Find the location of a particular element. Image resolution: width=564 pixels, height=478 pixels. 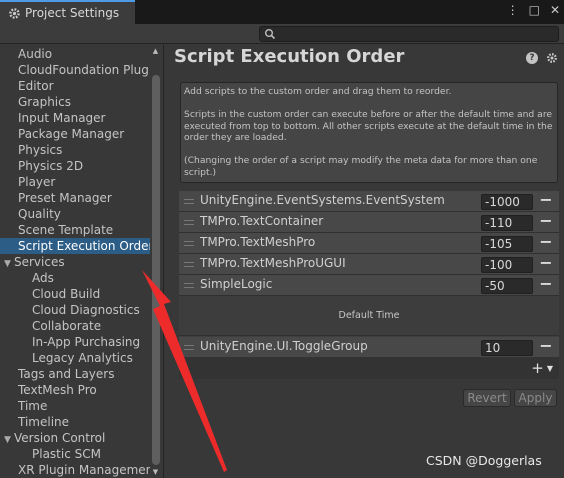

sidebar-item-label: Player is located at coordinates (37, 182).